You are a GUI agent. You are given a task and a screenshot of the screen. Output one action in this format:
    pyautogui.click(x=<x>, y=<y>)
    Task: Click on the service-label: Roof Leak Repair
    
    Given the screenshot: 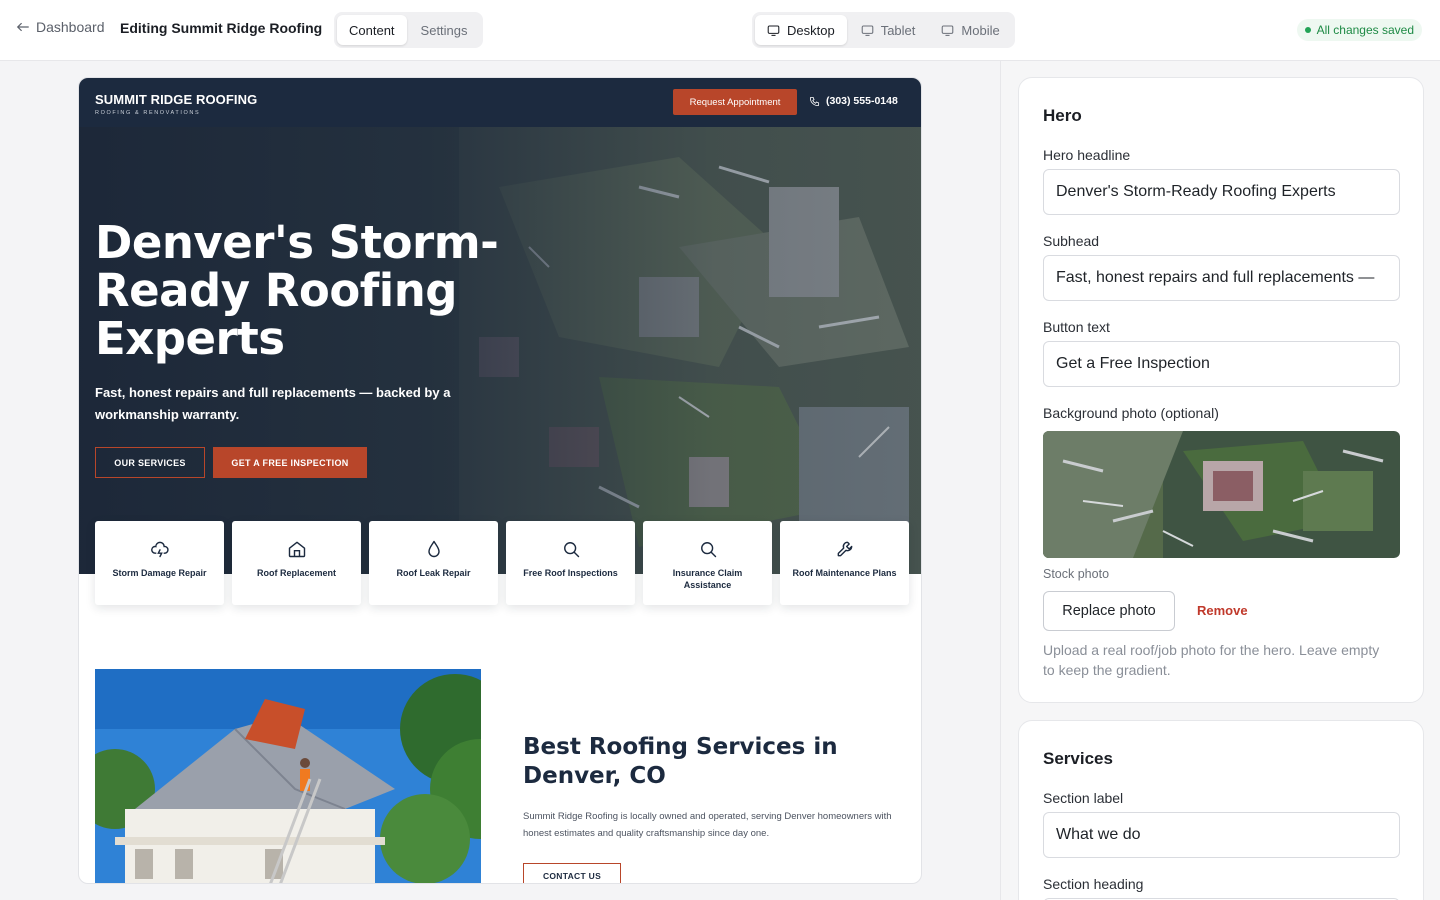 What is the action you would take?
    pyautogui.click(x=433, y=573)
    